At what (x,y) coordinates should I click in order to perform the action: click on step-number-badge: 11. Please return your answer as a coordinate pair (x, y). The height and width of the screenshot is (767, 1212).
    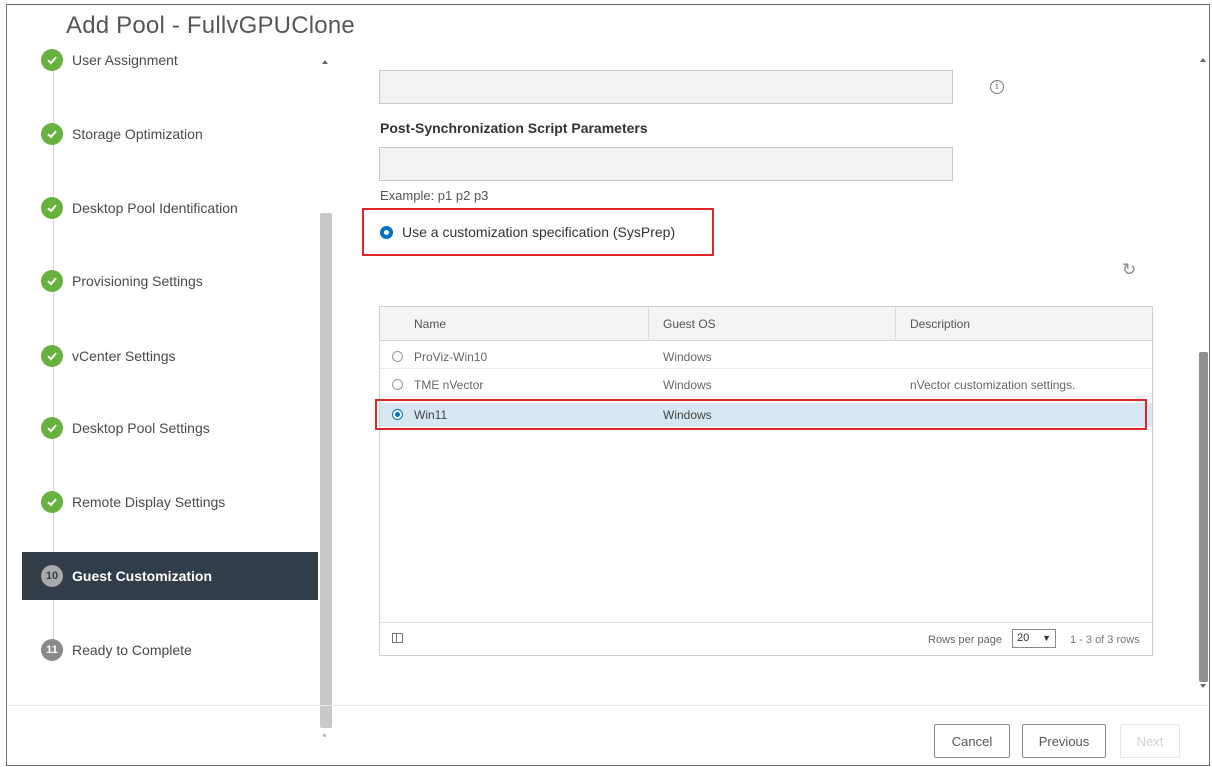
    Looking at the image, I should click on (52, 650).